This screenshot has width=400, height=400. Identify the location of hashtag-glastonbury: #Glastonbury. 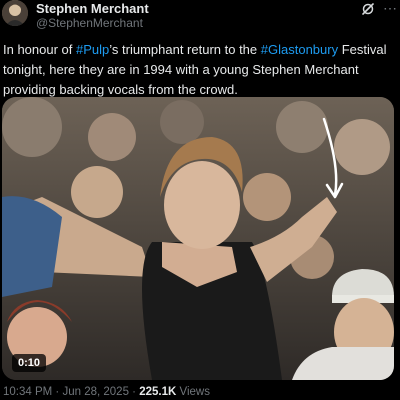
(299, 49).